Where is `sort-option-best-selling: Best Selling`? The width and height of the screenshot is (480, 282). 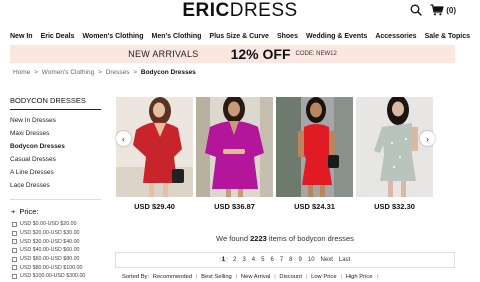
sort-option-best-selling: Best Selling is located at coordinates (216, 277).